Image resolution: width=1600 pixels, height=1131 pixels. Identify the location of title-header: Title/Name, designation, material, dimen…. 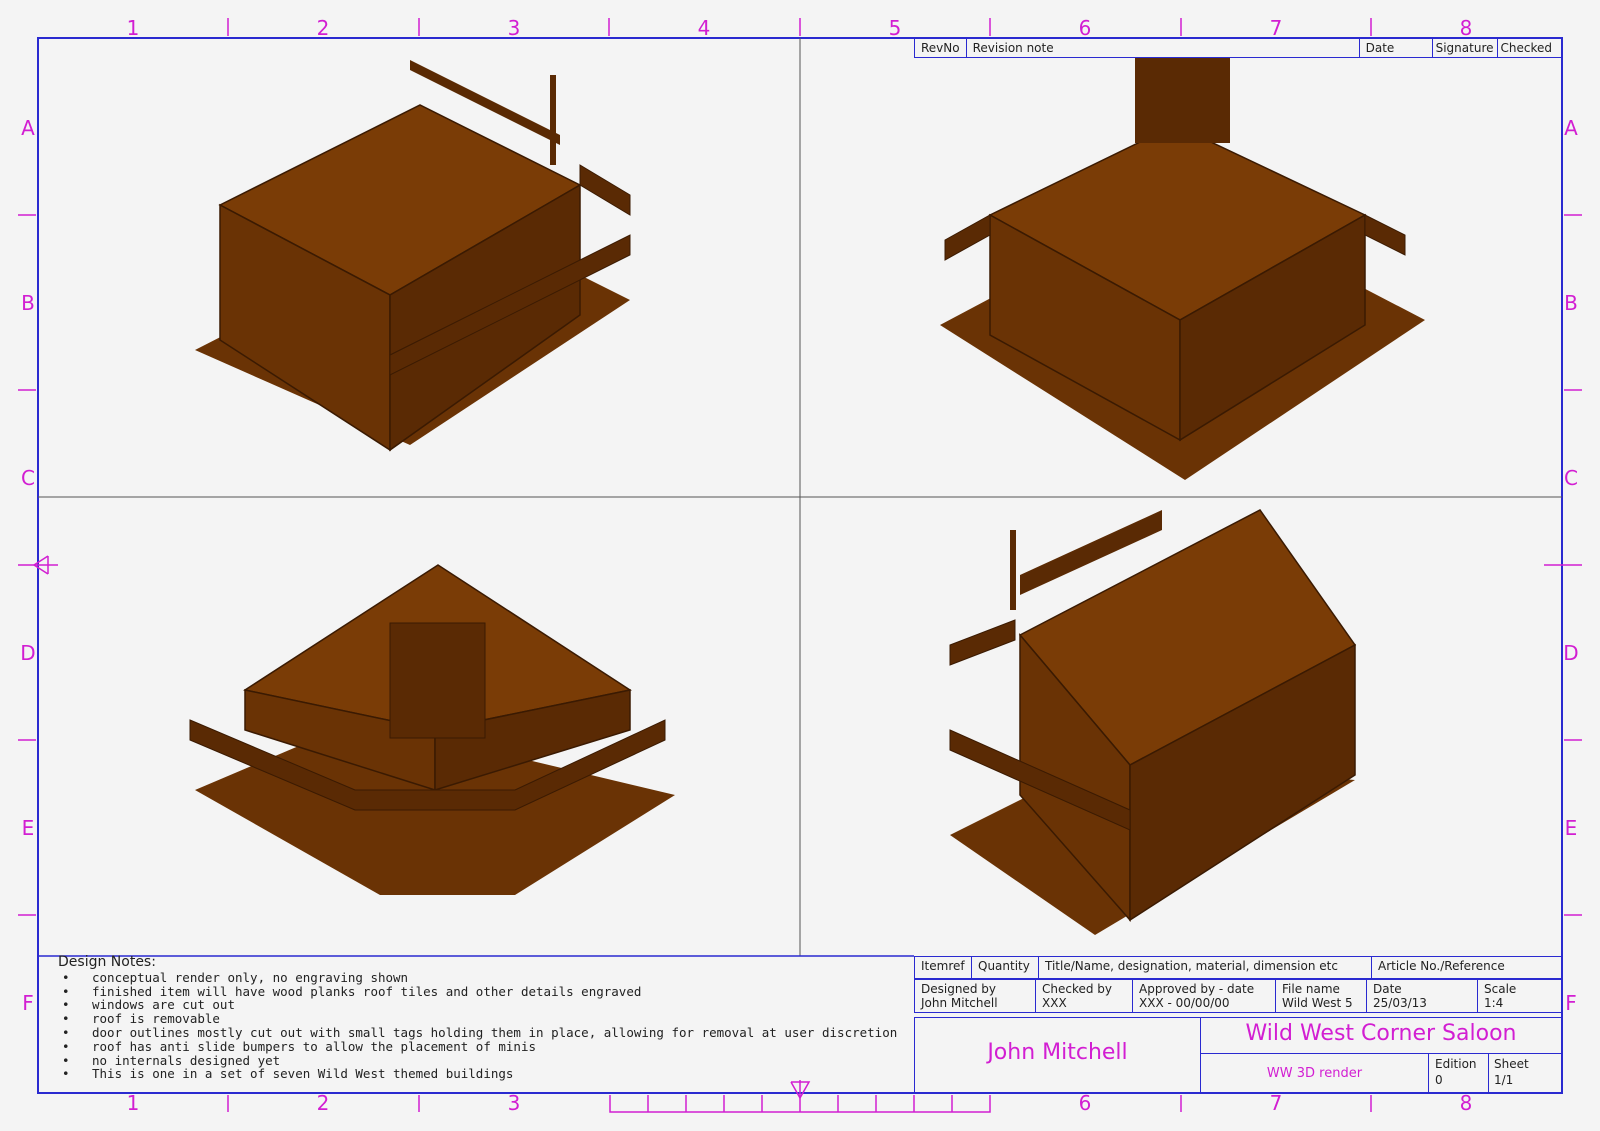
(1205, 967).